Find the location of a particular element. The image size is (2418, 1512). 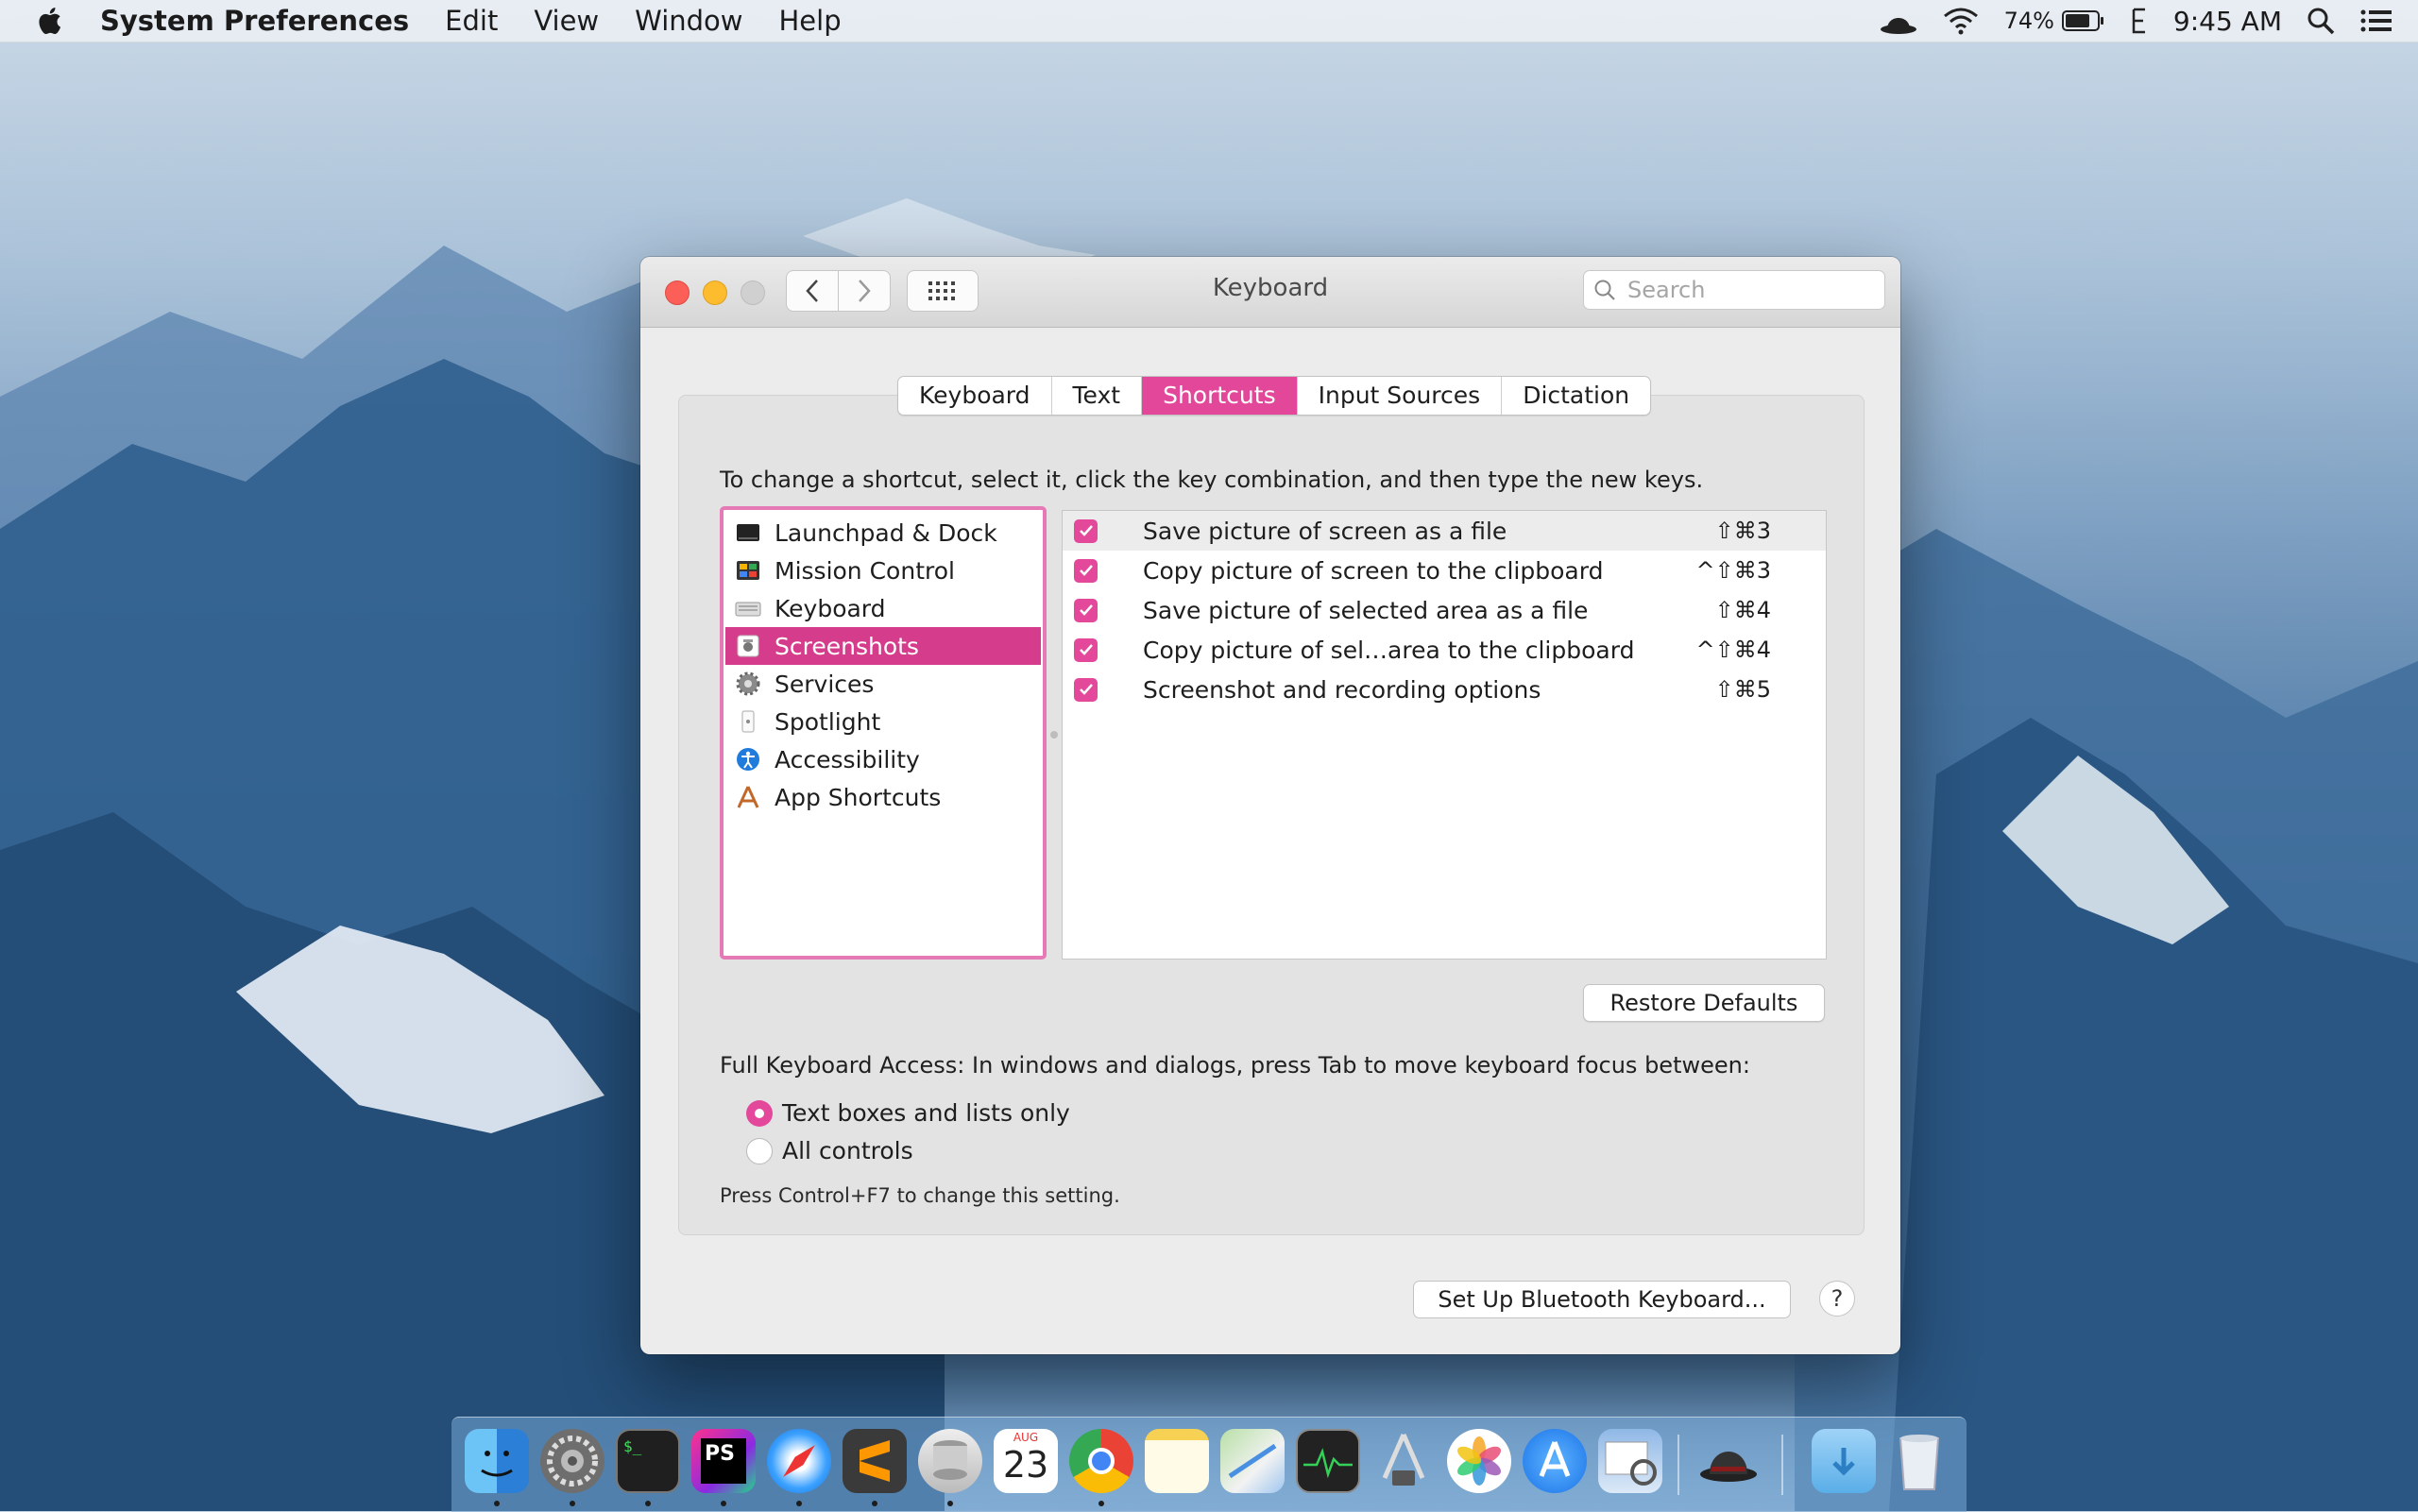

tab-text: Text is located at coordinates (1097, 396).